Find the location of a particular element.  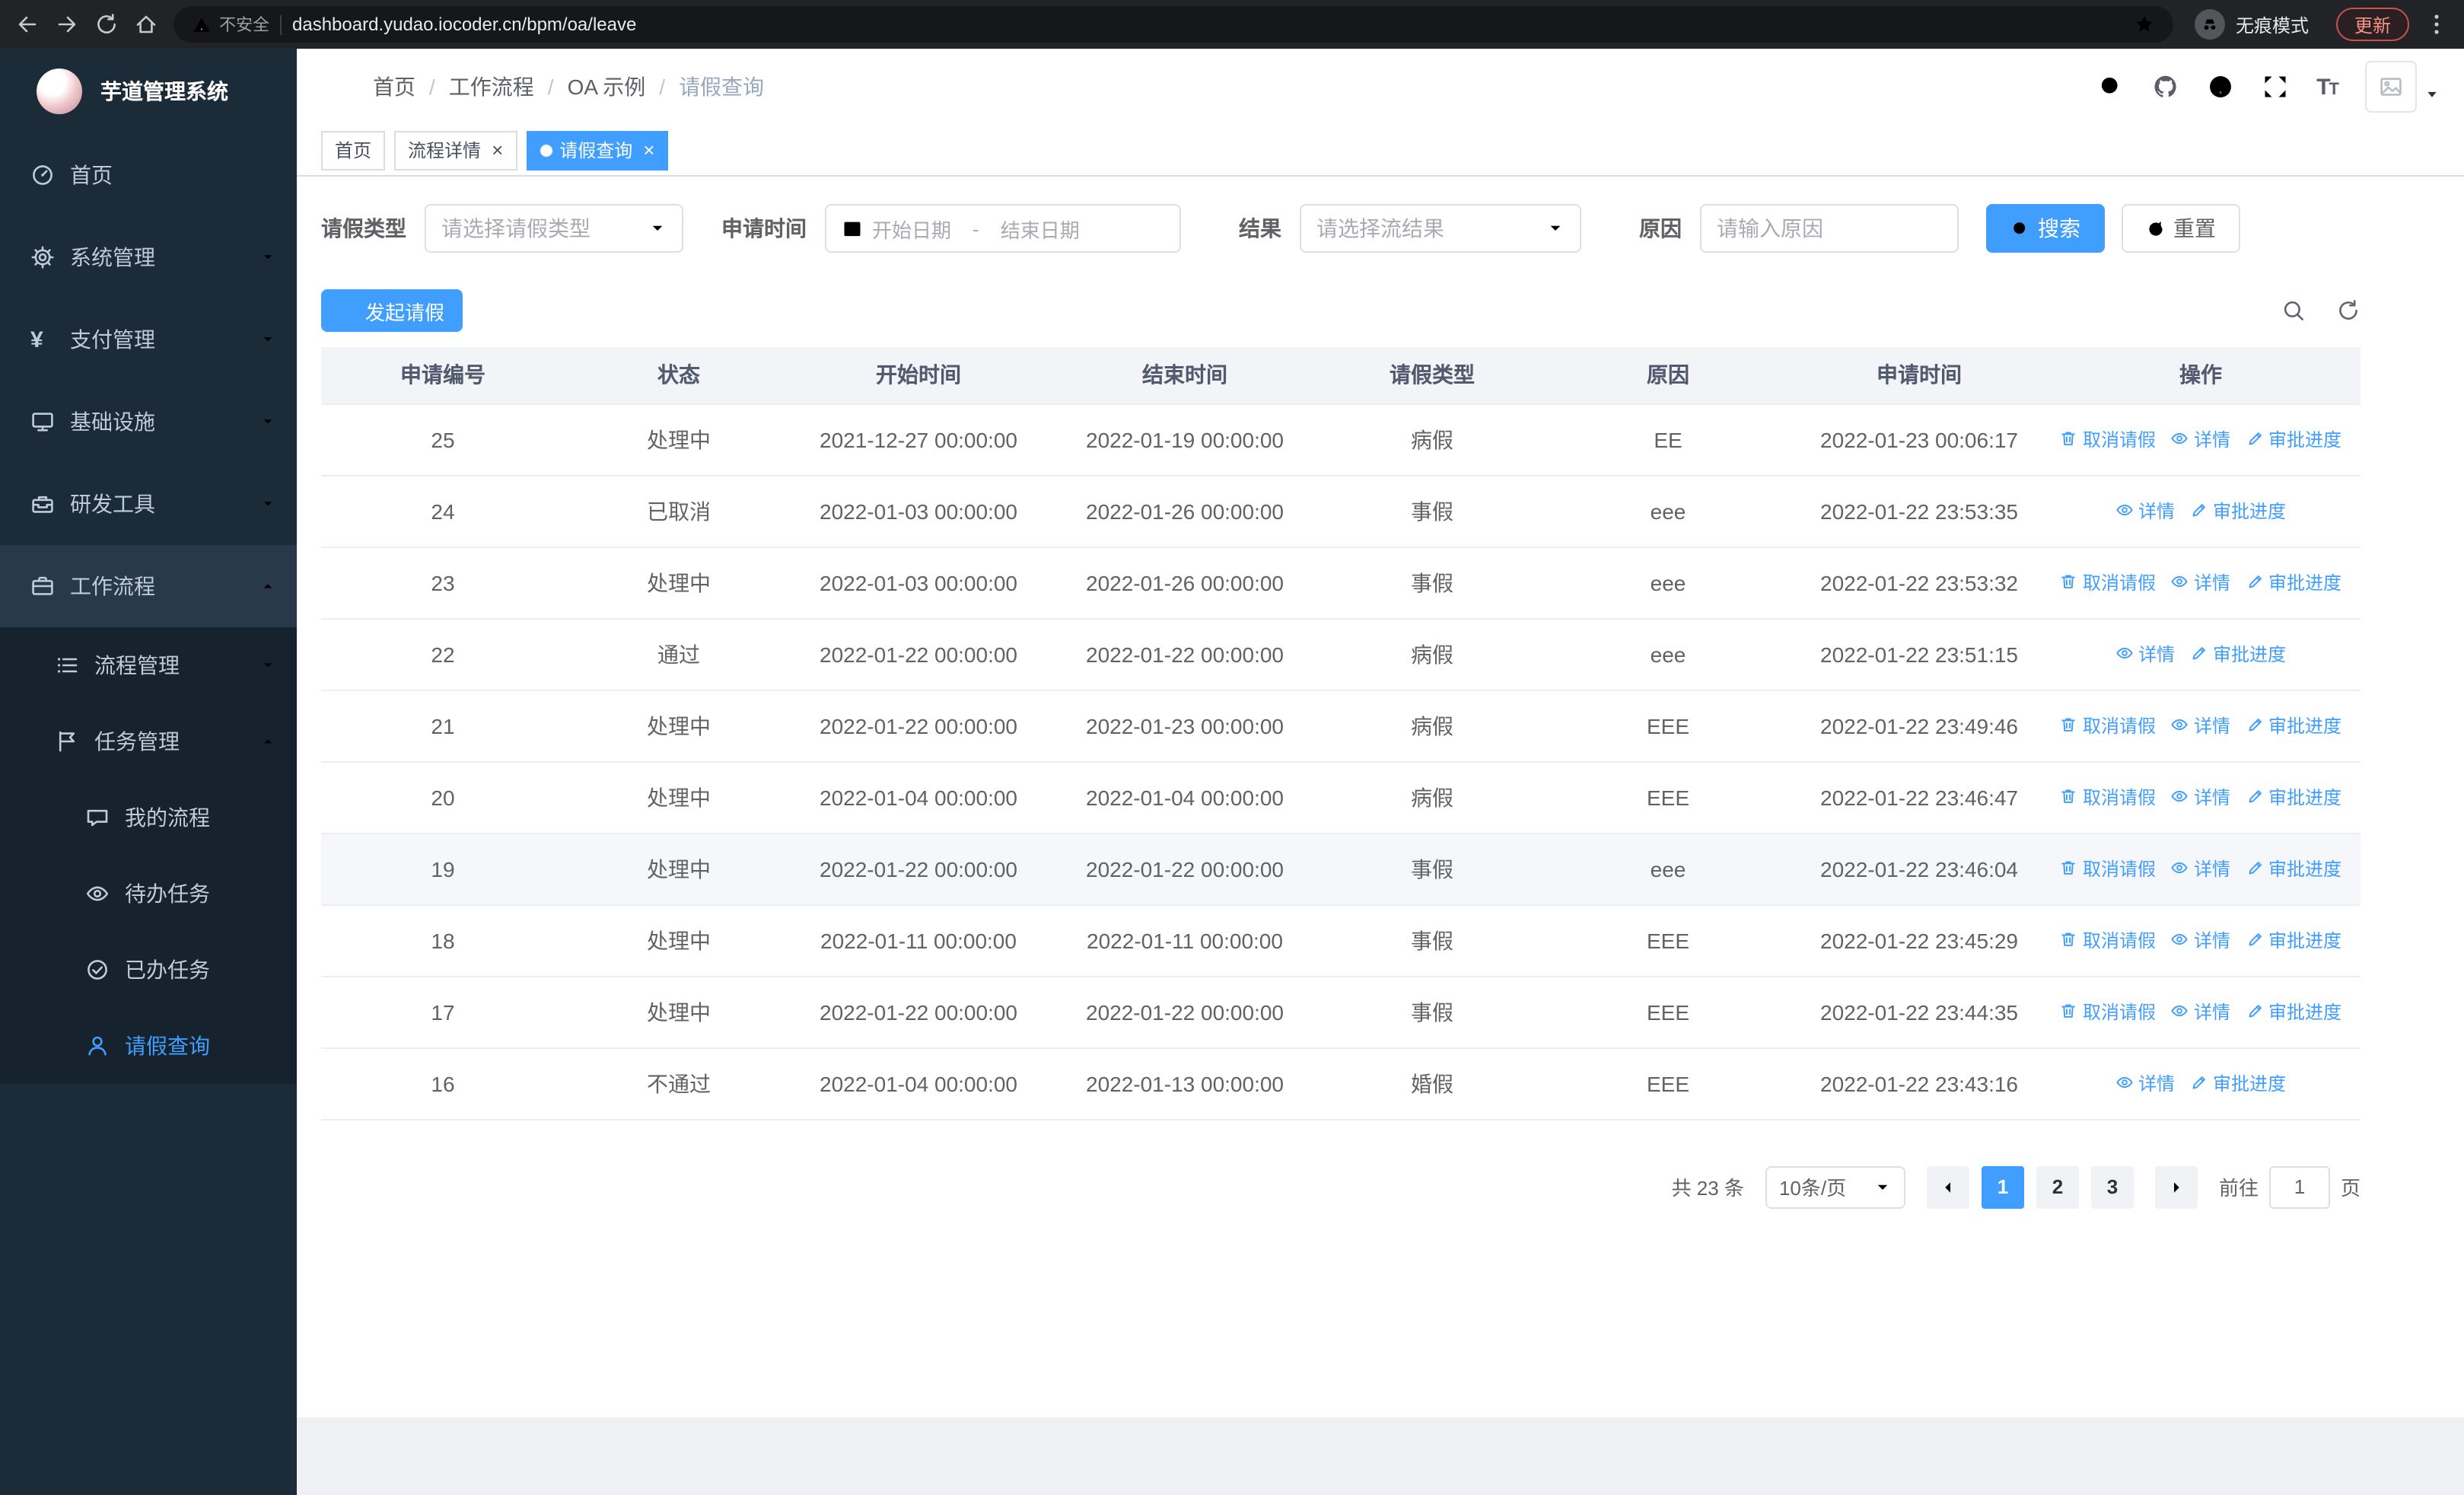

breadcrumb-oa-example: OA 示例 is located at coordinates (607, 87).